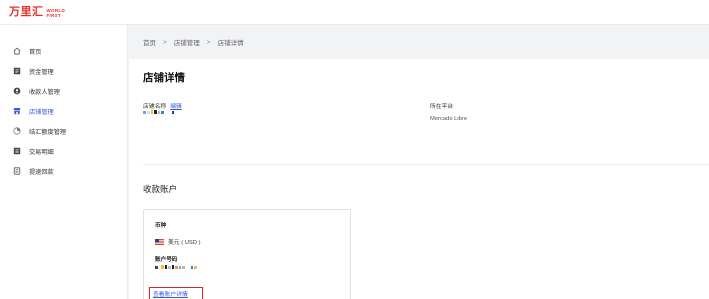 The height and width of the screenshot is (299, 709). What do you see at coordinates (63, 111) in the screenshot?
I see `sidebar-item-store: 店铺管理` at bounding box center [63, 111].